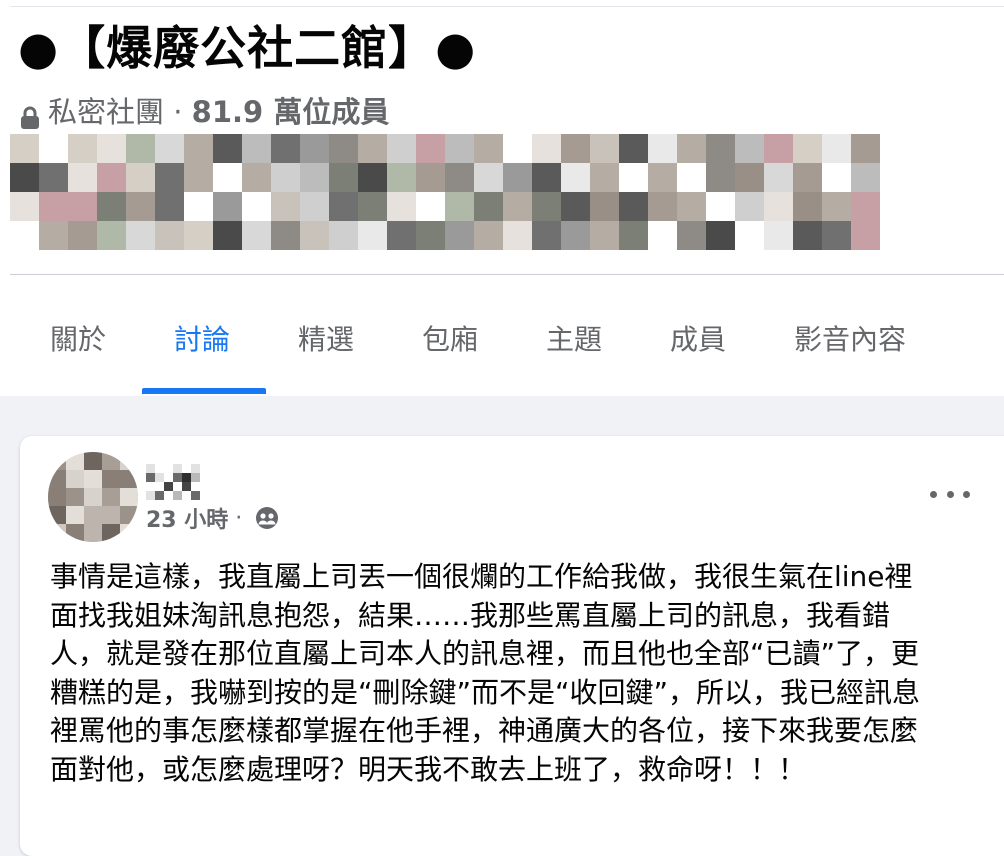 This screenshot has width=1004, height=856. I want to click on member-count: 81.9 萬位成員, so click(291, 112).